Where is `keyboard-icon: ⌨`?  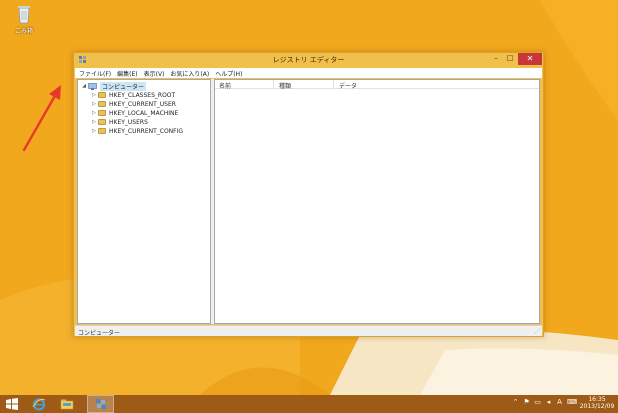
keyboard-icon: ⌨ is located at coordinates (572, 402).